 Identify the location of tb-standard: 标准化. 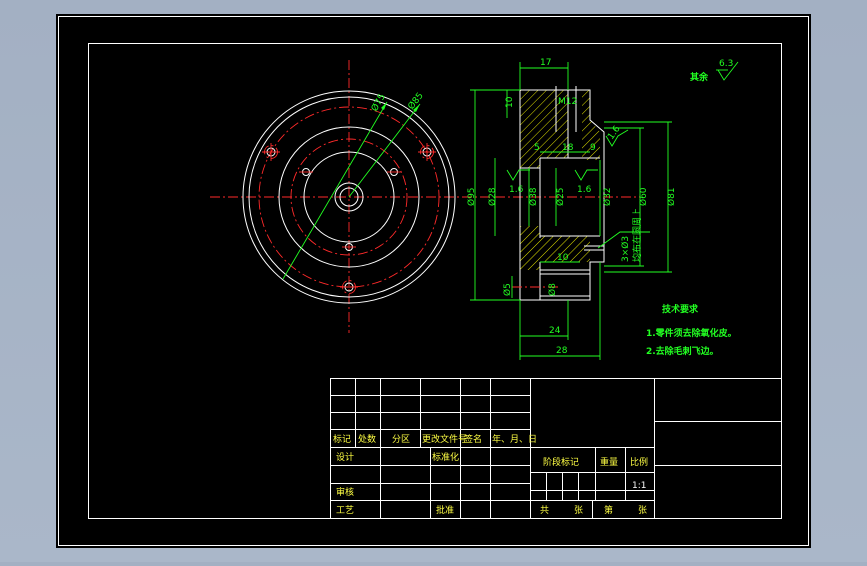
(445, 457).